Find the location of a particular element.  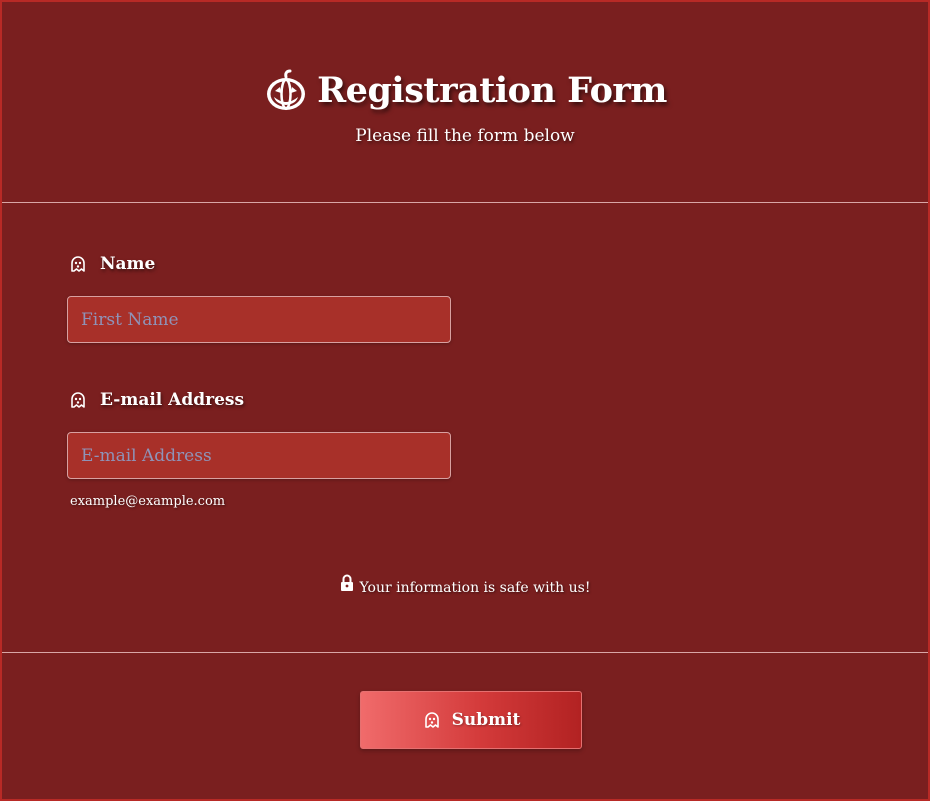

header-divider is located at coordinates (465, 202).